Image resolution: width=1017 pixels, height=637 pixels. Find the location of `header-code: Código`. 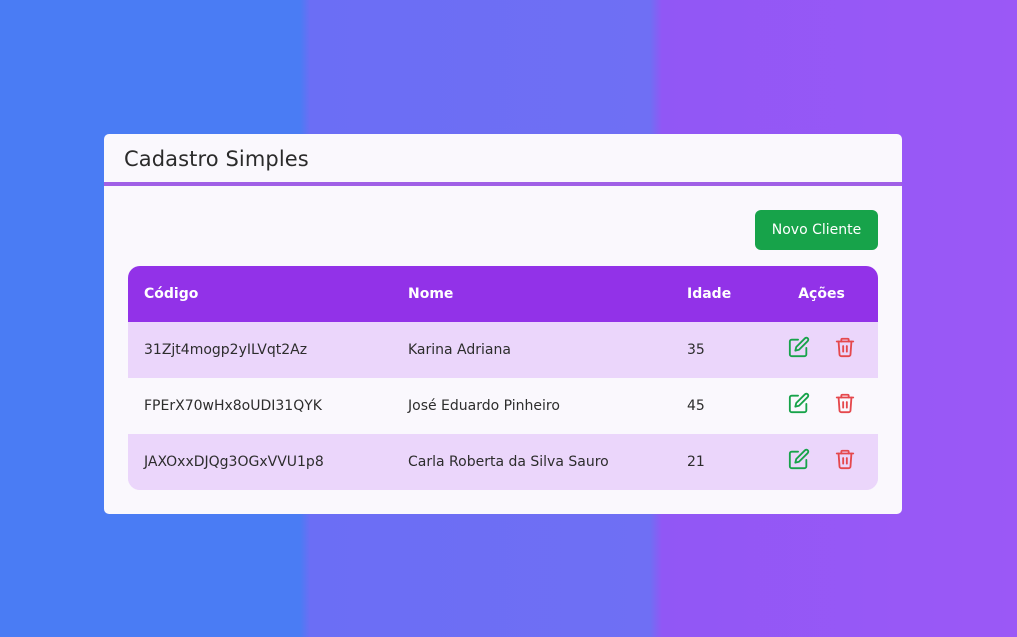

header-code: Código is located at coordinates (171, 294).